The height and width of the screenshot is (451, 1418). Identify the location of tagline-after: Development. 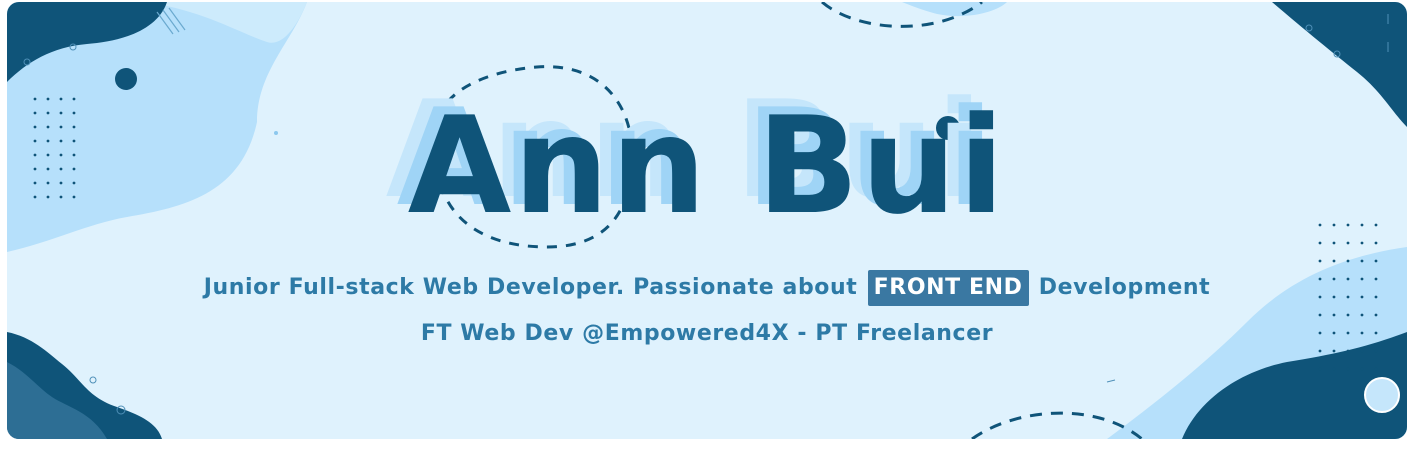
(1124, 287).